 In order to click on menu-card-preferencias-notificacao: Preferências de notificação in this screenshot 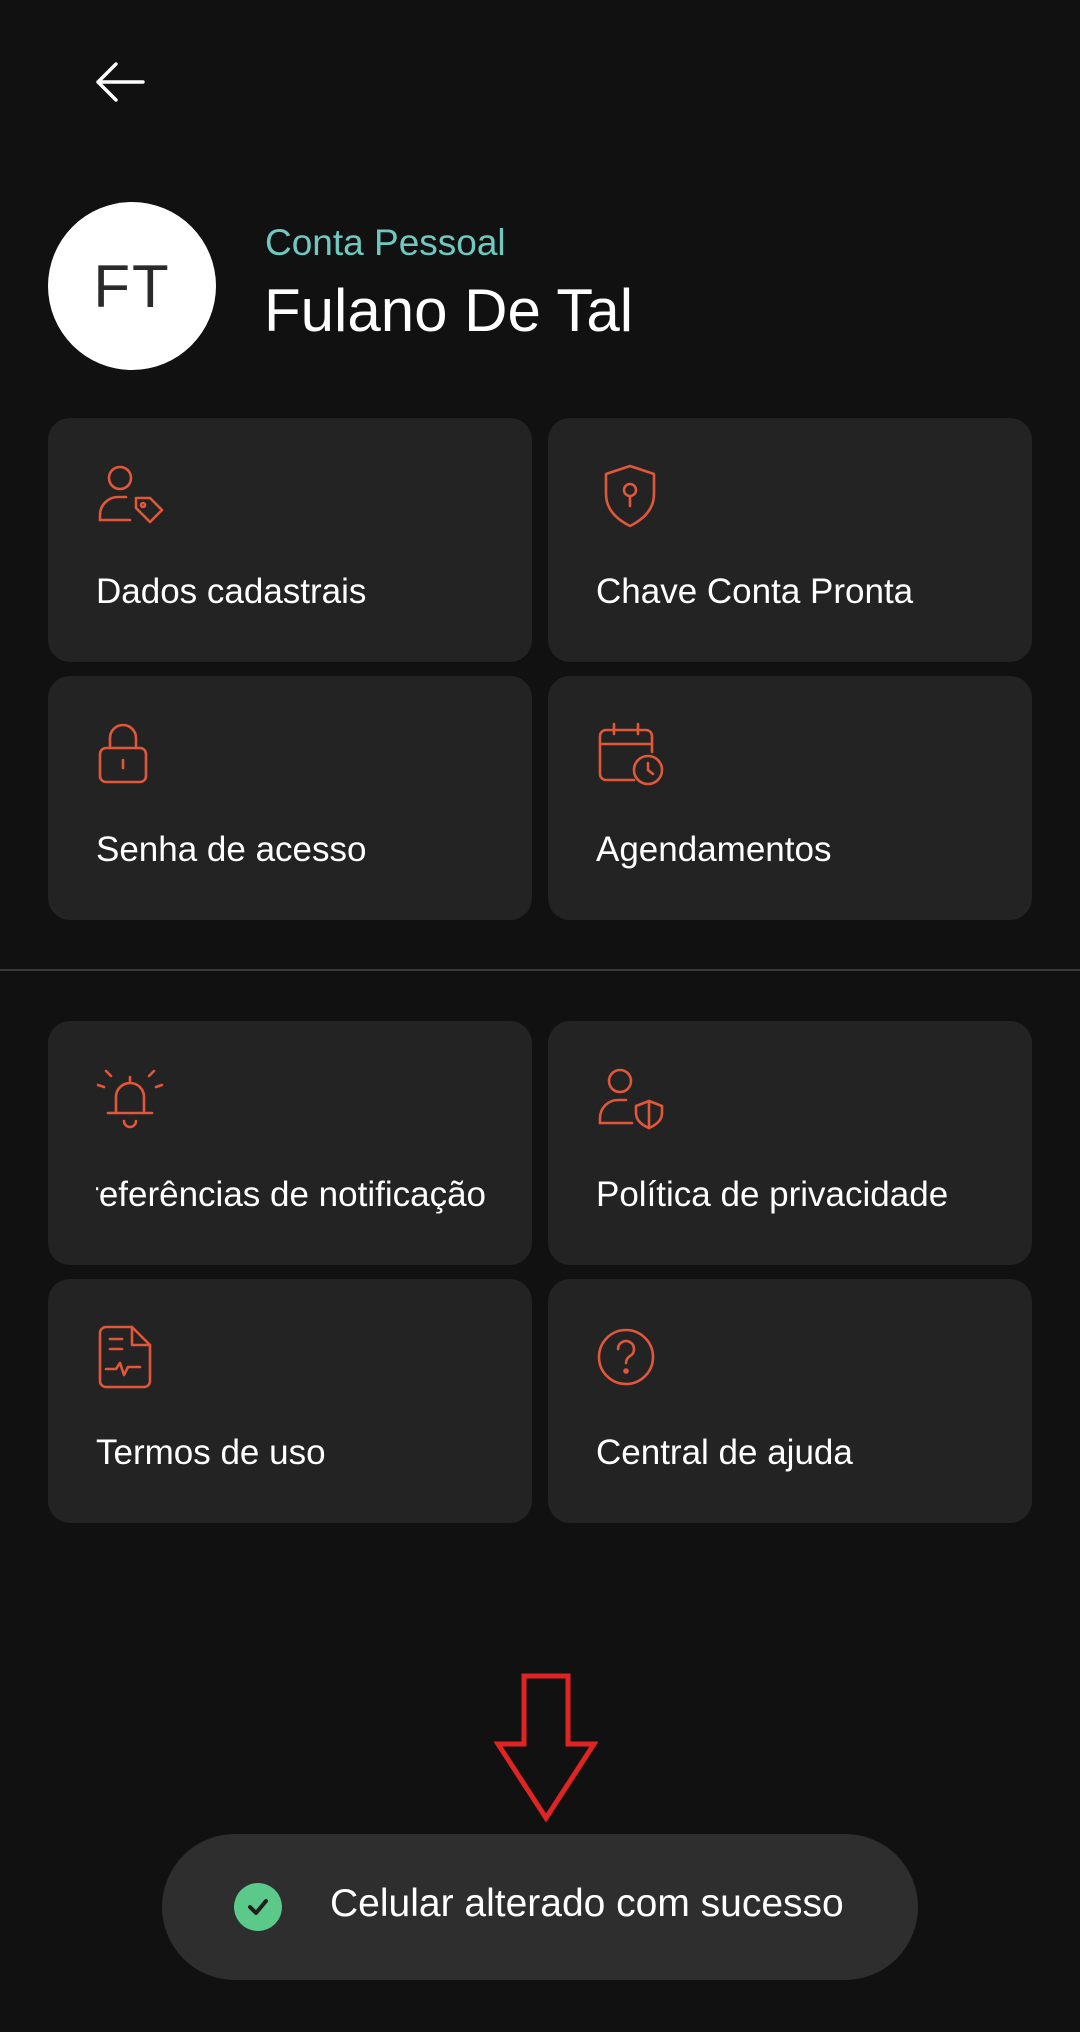, I will do `click(290, 1143)`.